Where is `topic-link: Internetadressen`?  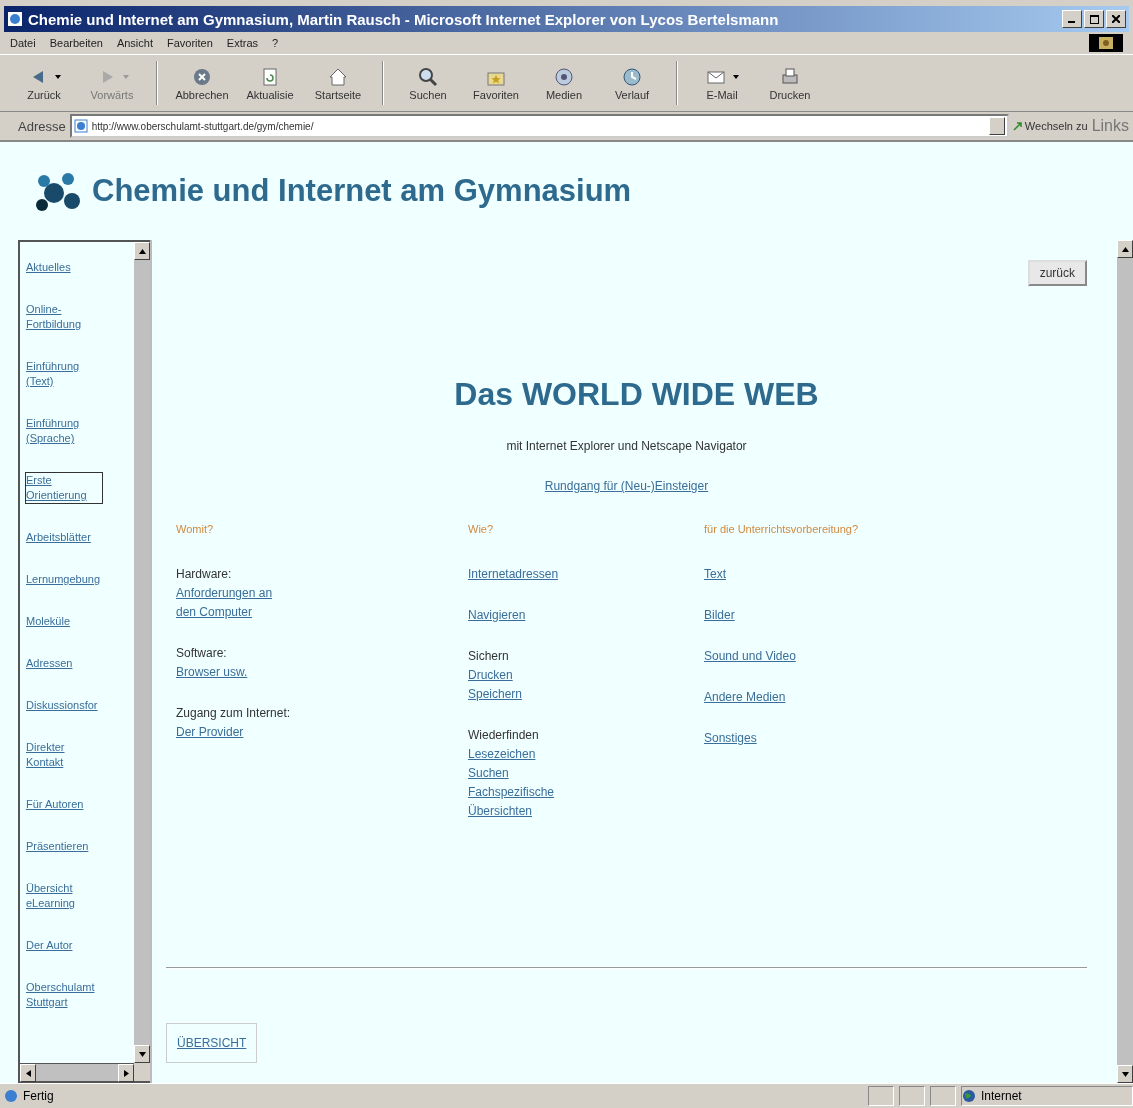 topic-link: Internetadressen is located at coordinates (523, 574).